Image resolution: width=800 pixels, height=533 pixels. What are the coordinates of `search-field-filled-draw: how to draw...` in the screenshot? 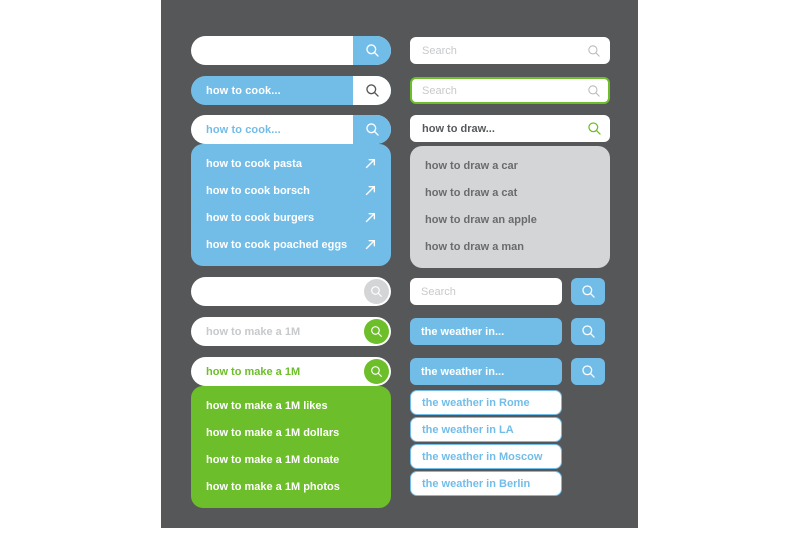 It's located at (510, 128).